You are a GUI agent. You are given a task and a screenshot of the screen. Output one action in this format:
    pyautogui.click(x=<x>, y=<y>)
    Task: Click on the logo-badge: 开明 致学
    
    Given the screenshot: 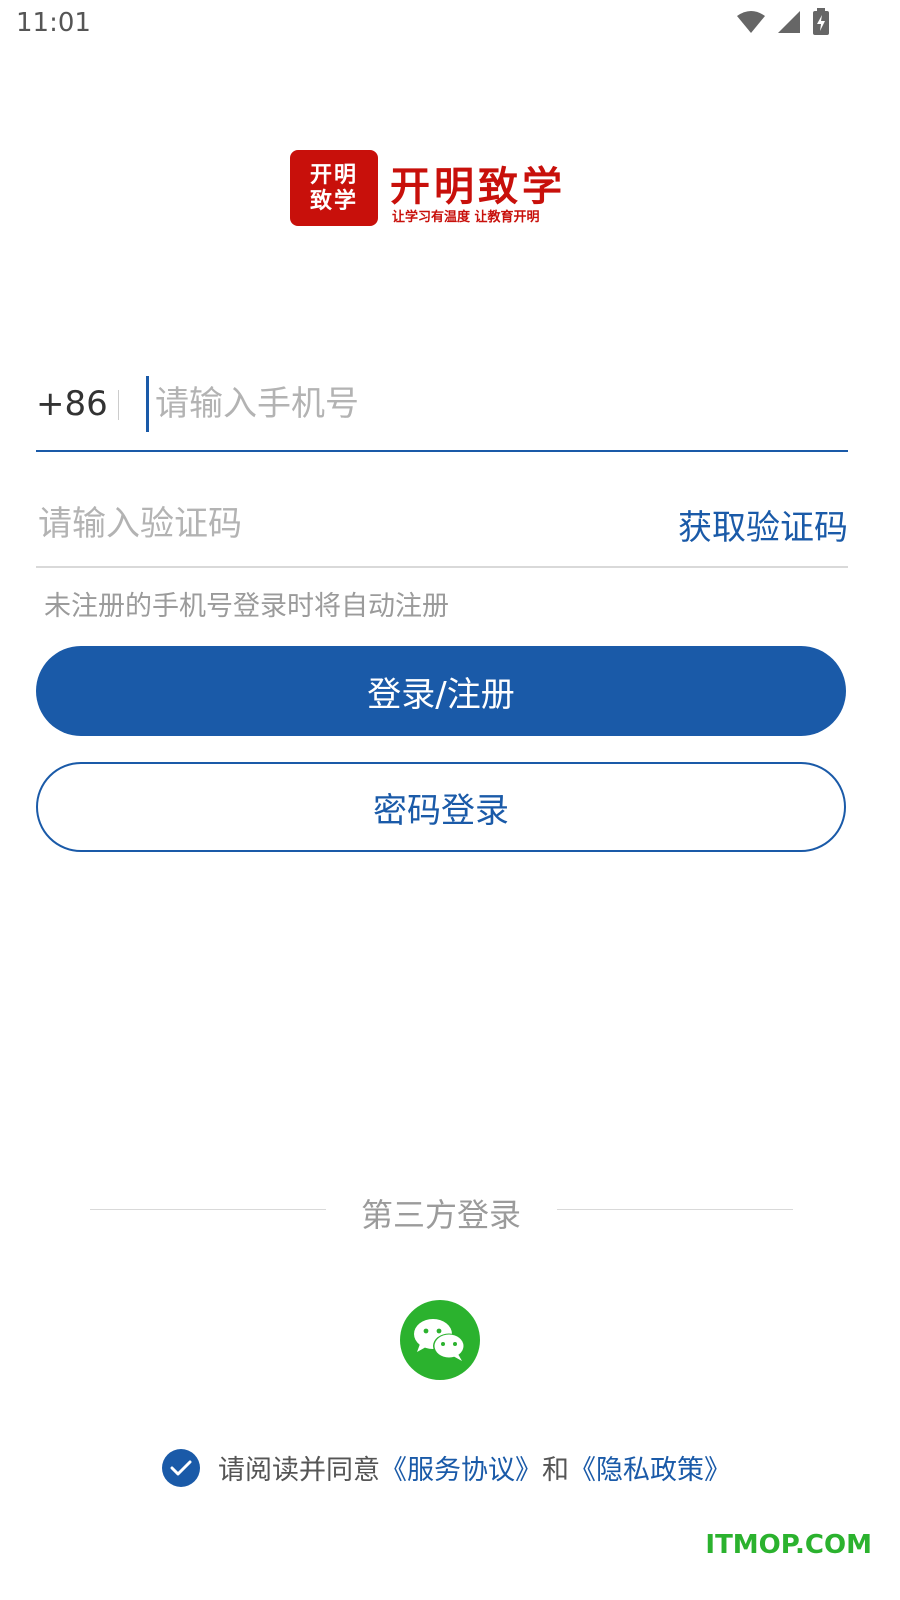 What is the action you would take?
    pyautogui.click(x=334, y=188)
    